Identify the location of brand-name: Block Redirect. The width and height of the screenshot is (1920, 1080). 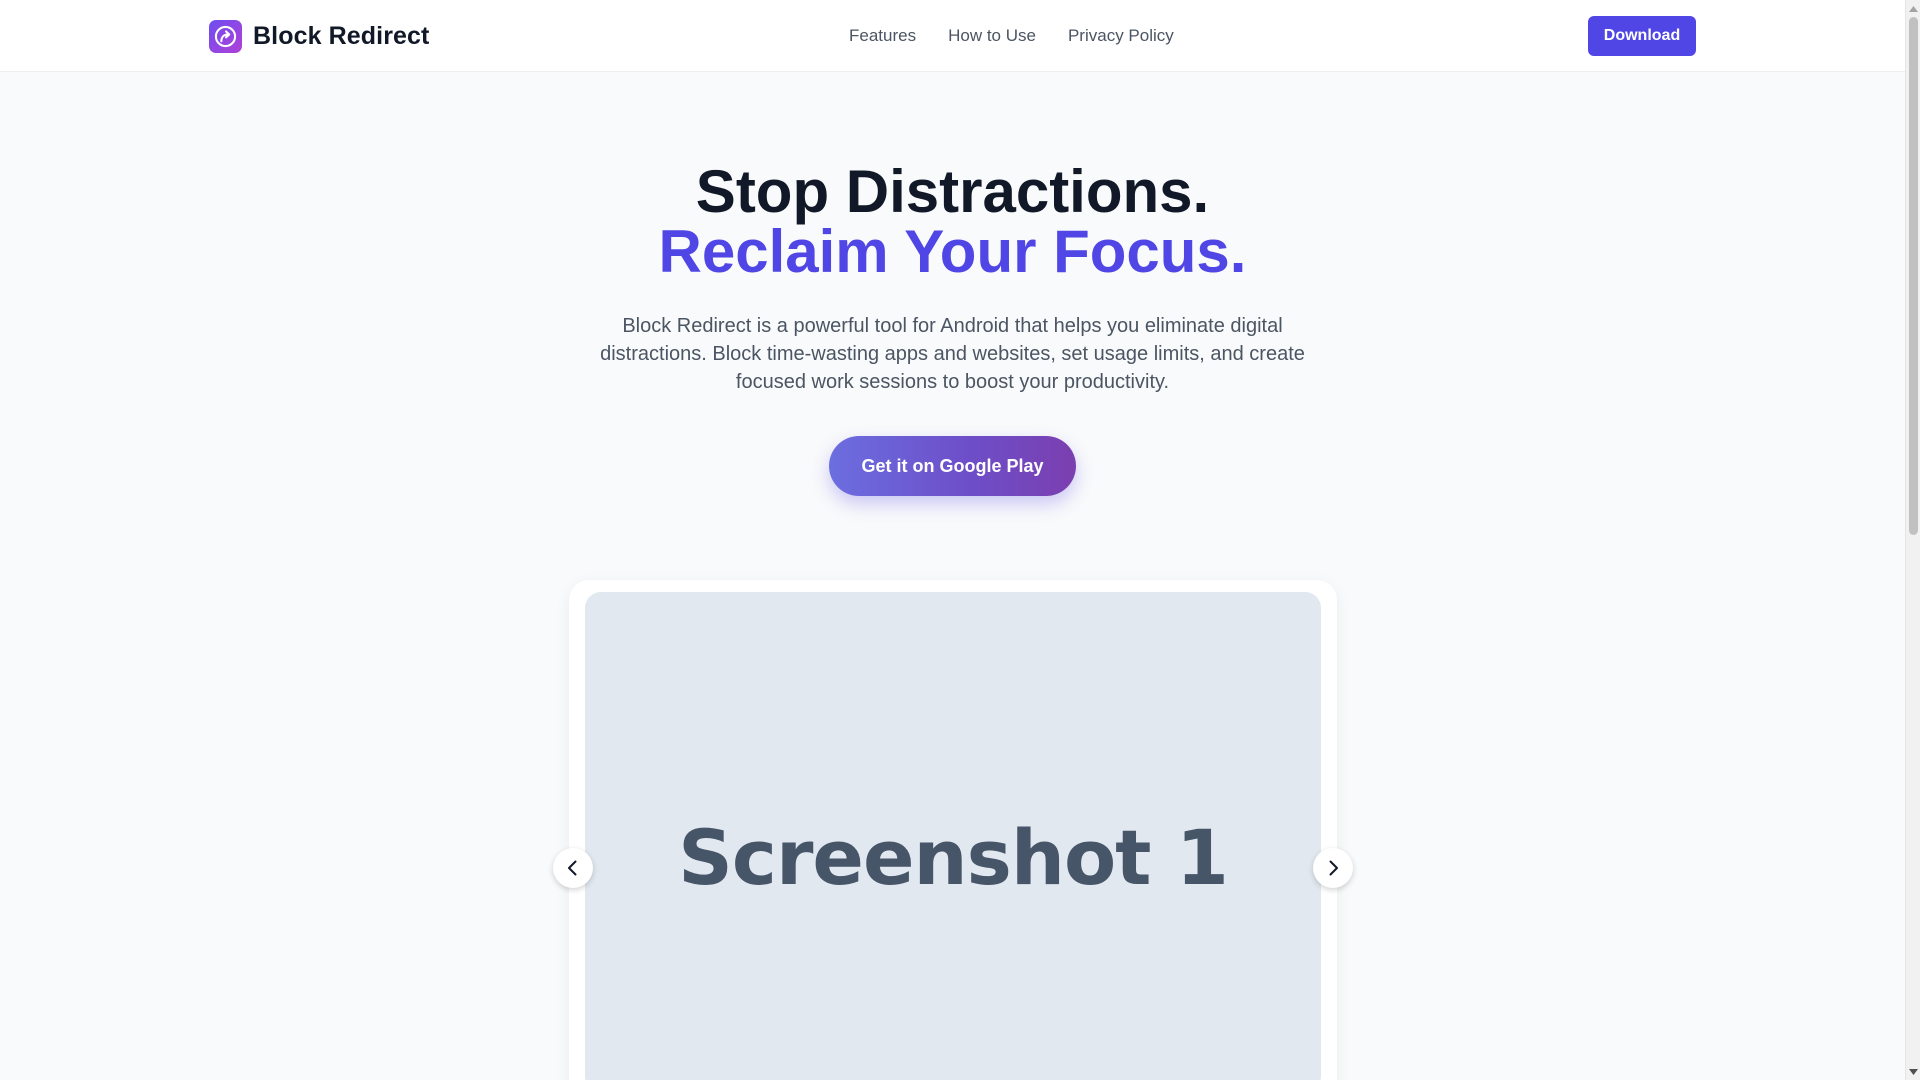
(341, 35).